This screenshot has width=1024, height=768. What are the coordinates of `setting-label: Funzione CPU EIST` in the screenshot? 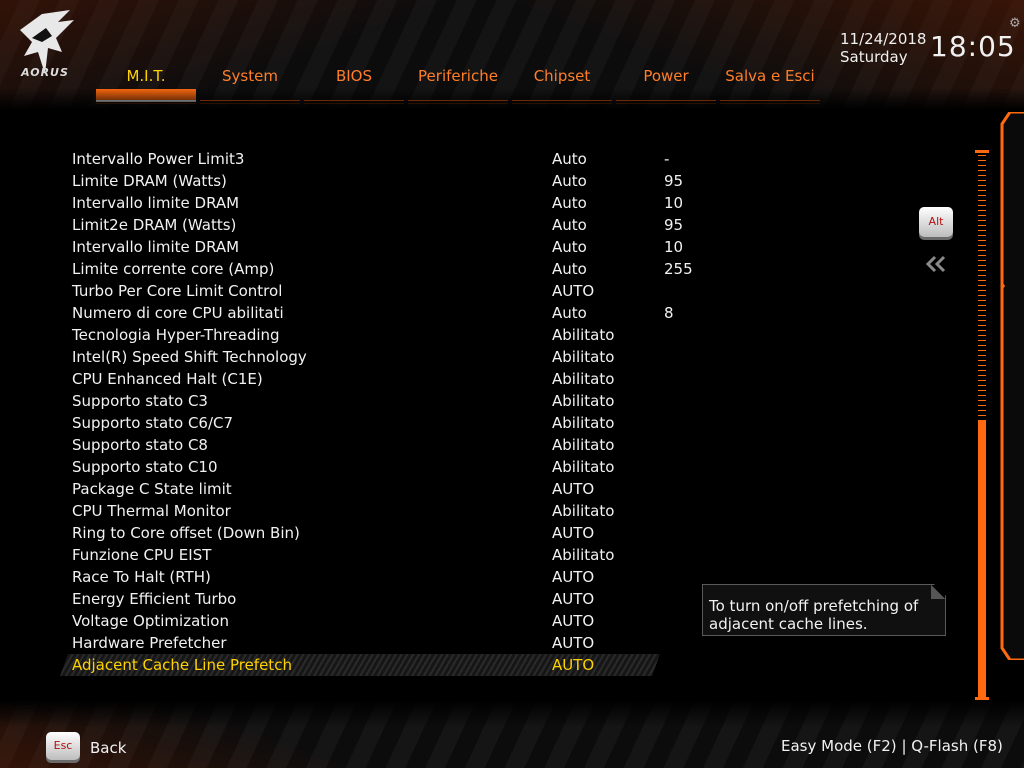 It's located at (142, 555).